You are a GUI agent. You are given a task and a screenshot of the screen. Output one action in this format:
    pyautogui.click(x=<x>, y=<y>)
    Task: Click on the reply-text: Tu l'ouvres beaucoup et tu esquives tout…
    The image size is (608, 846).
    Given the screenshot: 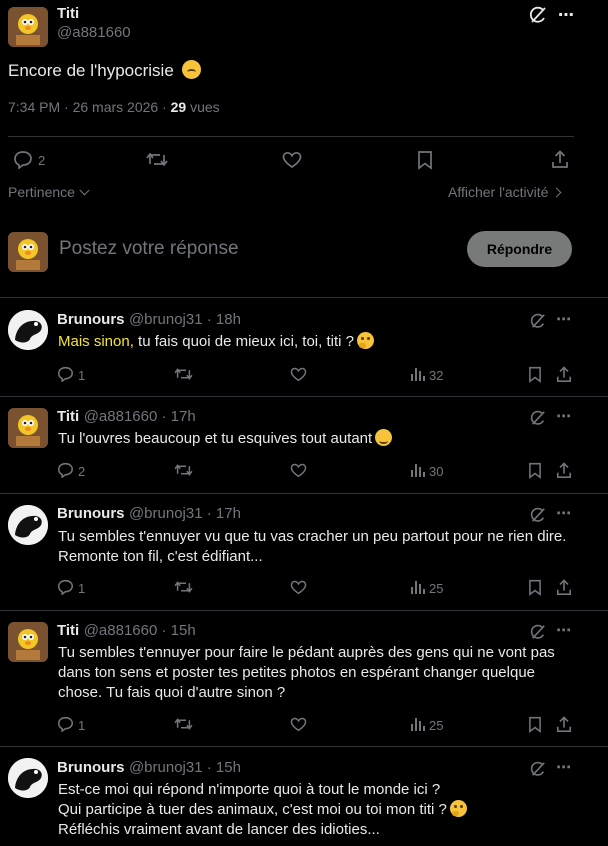 What is the action you would take?
    pyautogui.click(x=318, y=439)
    